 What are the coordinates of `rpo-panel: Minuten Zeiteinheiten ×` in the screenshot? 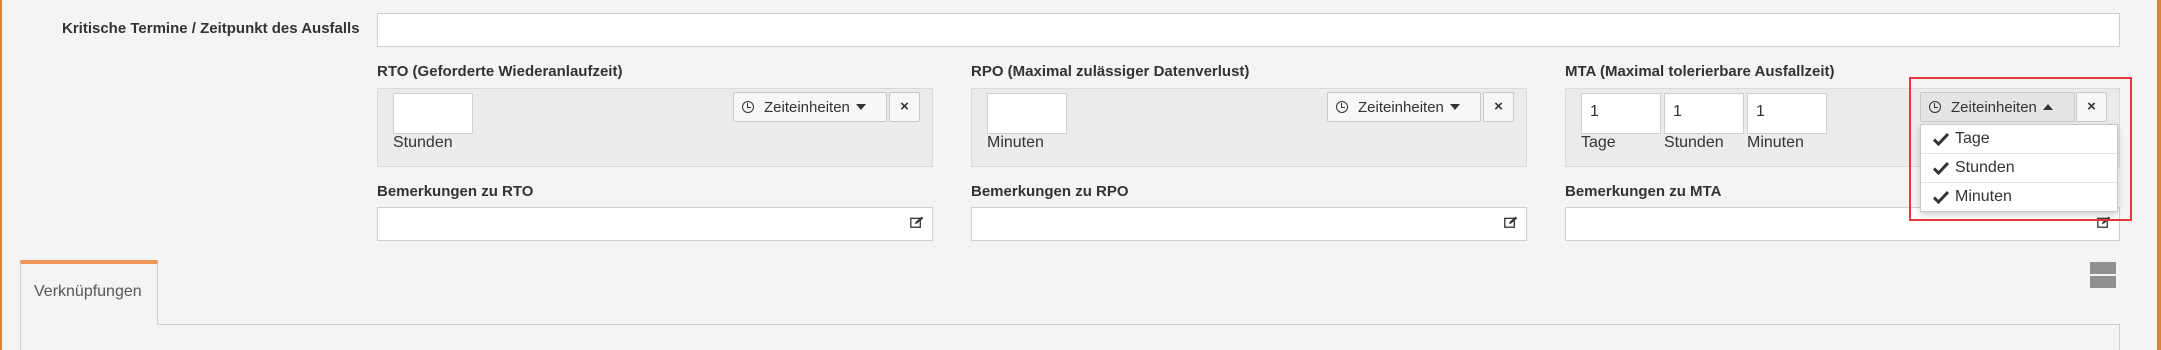 It's located at (1249, 127).